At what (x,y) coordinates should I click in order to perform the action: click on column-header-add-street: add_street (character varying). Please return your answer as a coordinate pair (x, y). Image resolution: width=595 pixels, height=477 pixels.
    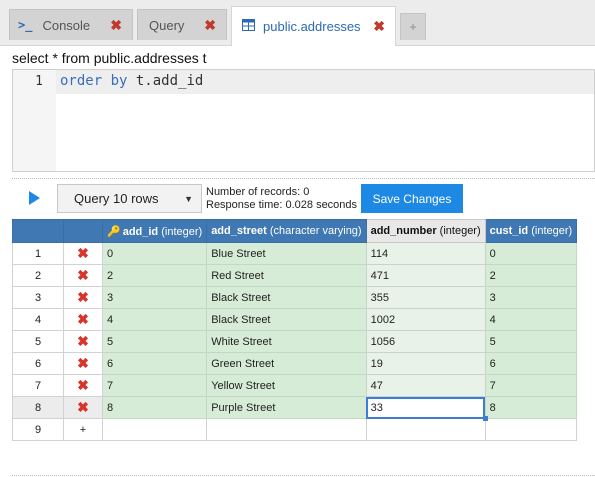
    Looking at the image, I should click on (286, 231).